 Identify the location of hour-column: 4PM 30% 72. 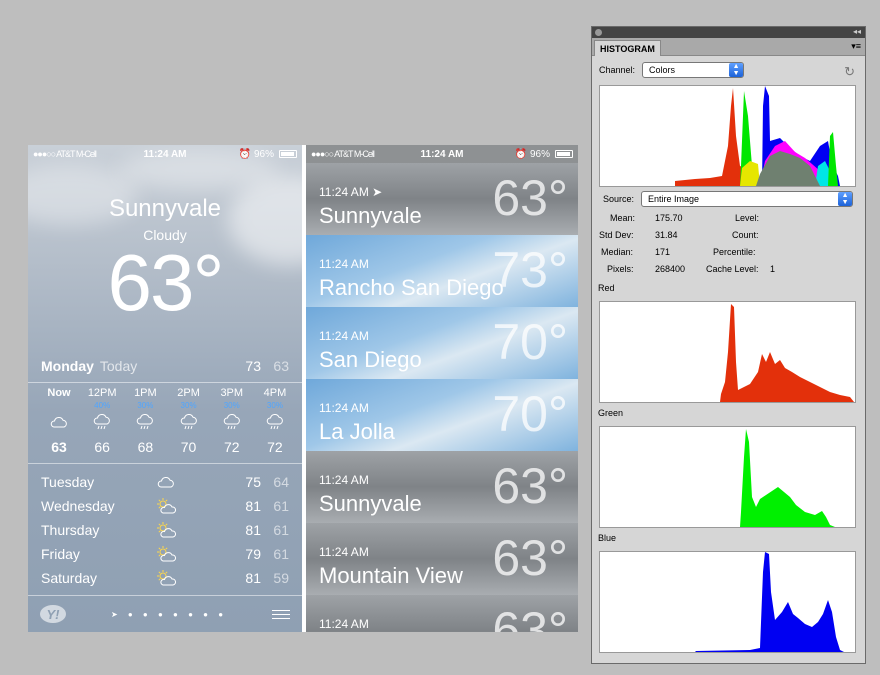
(275, 421).